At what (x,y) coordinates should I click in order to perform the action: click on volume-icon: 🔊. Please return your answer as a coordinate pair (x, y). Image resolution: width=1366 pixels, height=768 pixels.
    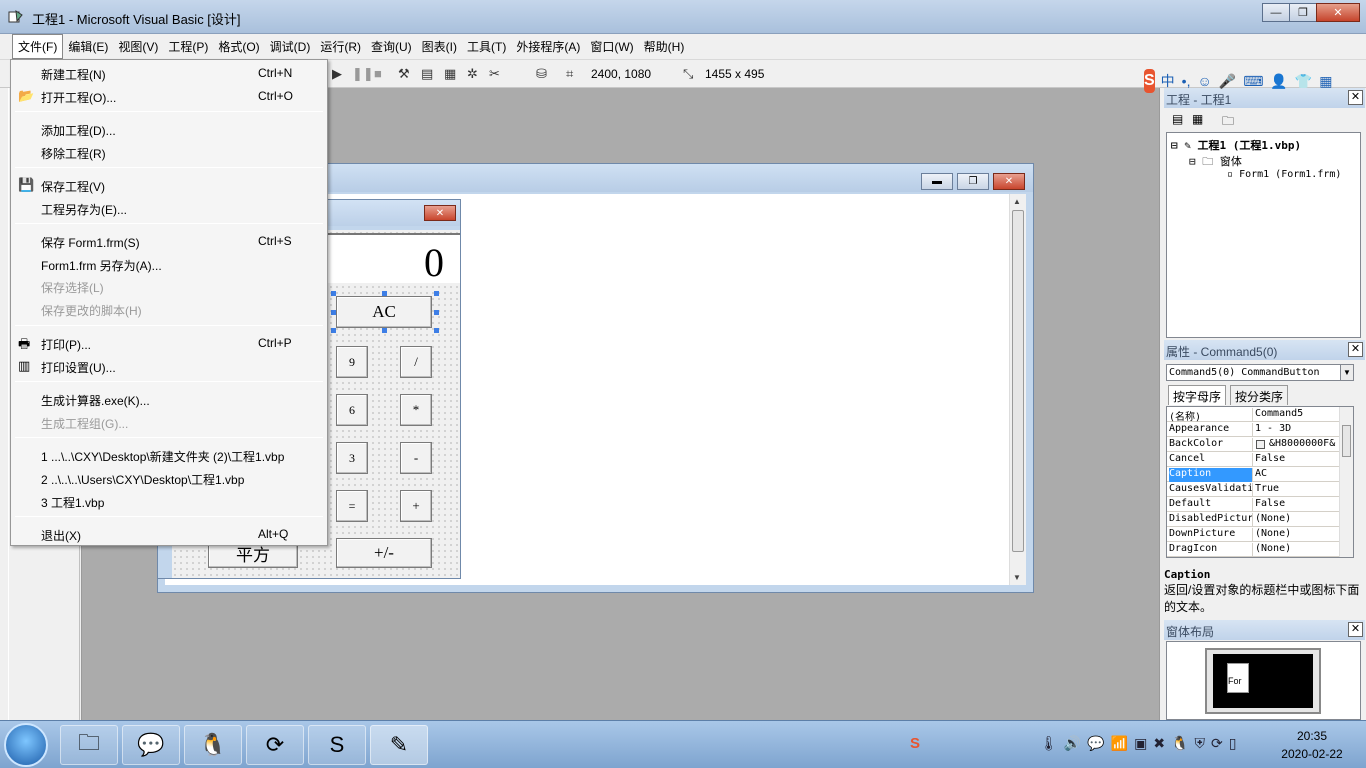
    Looking at the image, I should click on (1075, 743).